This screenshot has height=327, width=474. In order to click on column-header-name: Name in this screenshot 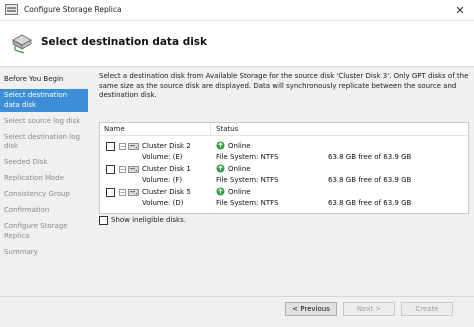, I will do `click(114, 129)`.